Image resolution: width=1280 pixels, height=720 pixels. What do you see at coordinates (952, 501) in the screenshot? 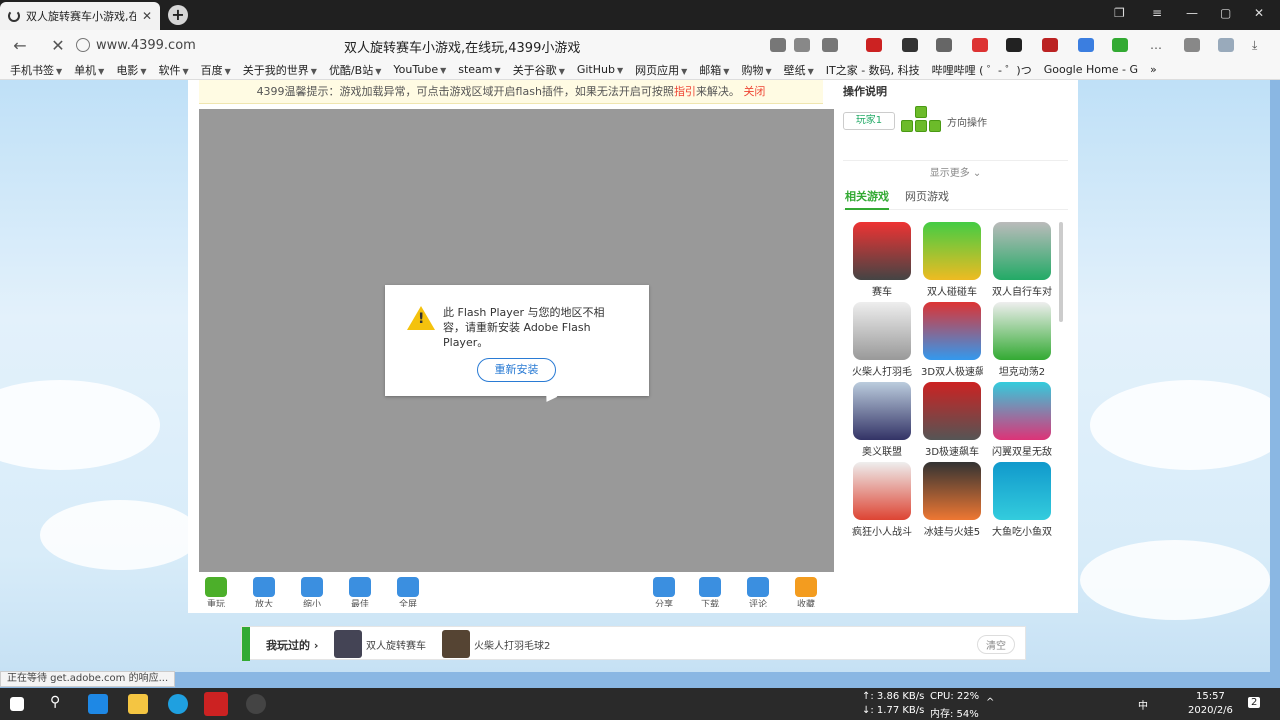
I see `game-item: 冰娃与火娃5` at bounding box center [952, 501].